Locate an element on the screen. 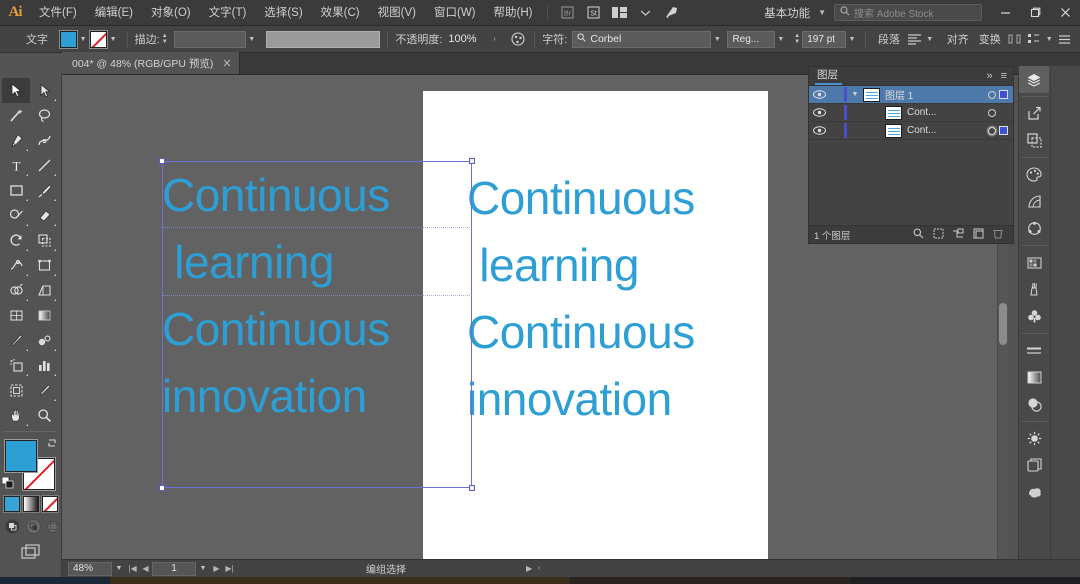 The width and height of the screenshot is (1080, 584). fill-chevron-down-icon: ▼ is located at coordinates (83, 39).